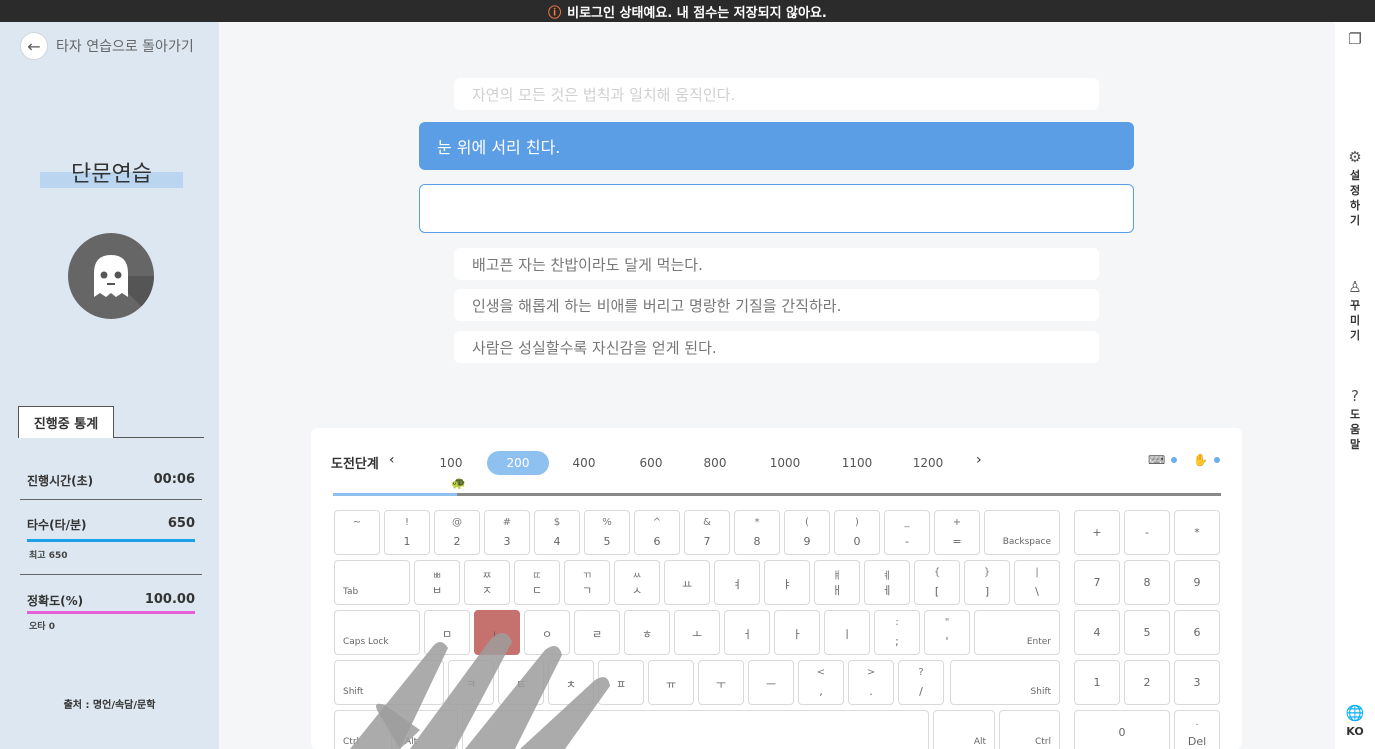  Describe the element at coordinates (715, 463) in the screenshot. I see `level-option: 800` at that location.